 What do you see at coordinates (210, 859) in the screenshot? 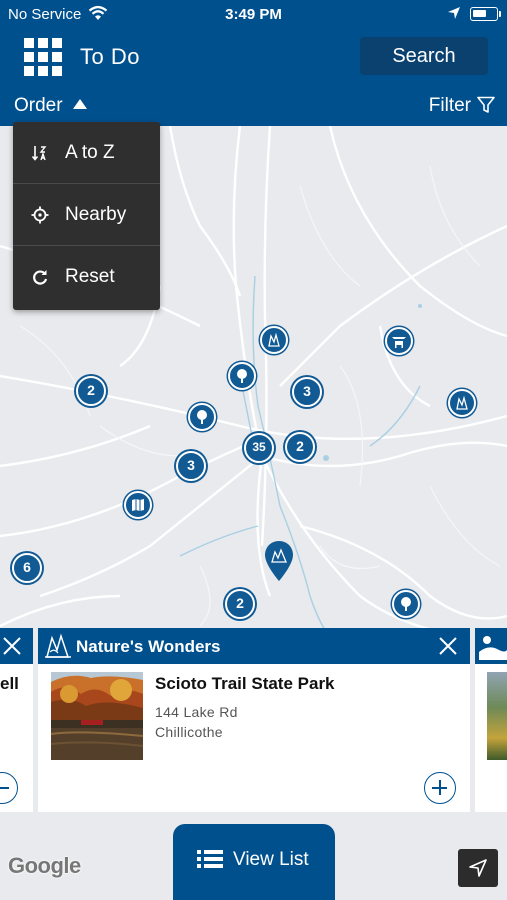
I see `list-icon` at bounding box center [210, 859].